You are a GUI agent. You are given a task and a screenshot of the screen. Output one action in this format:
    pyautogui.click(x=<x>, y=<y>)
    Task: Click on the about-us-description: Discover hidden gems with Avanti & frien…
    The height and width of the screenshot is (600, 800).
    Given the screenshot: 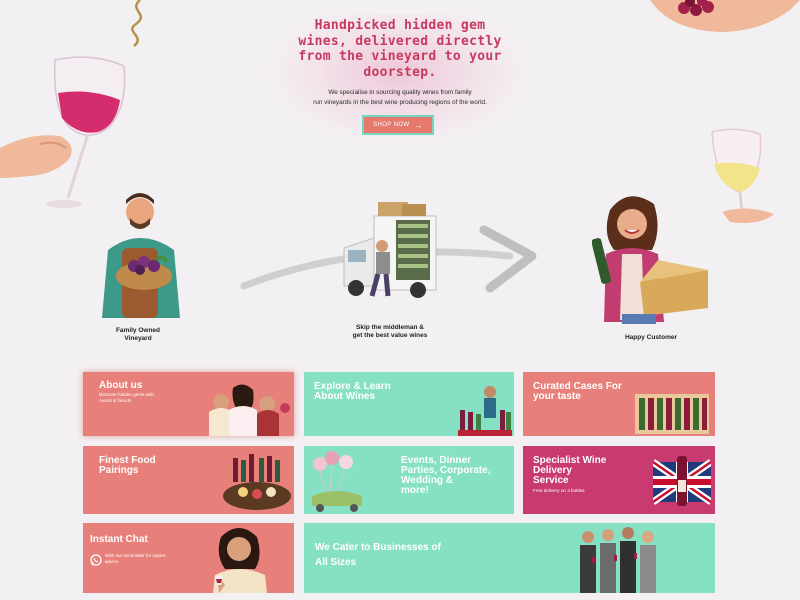 What is the action you would take?
    pyautogui.click(x=126, y=398)
    